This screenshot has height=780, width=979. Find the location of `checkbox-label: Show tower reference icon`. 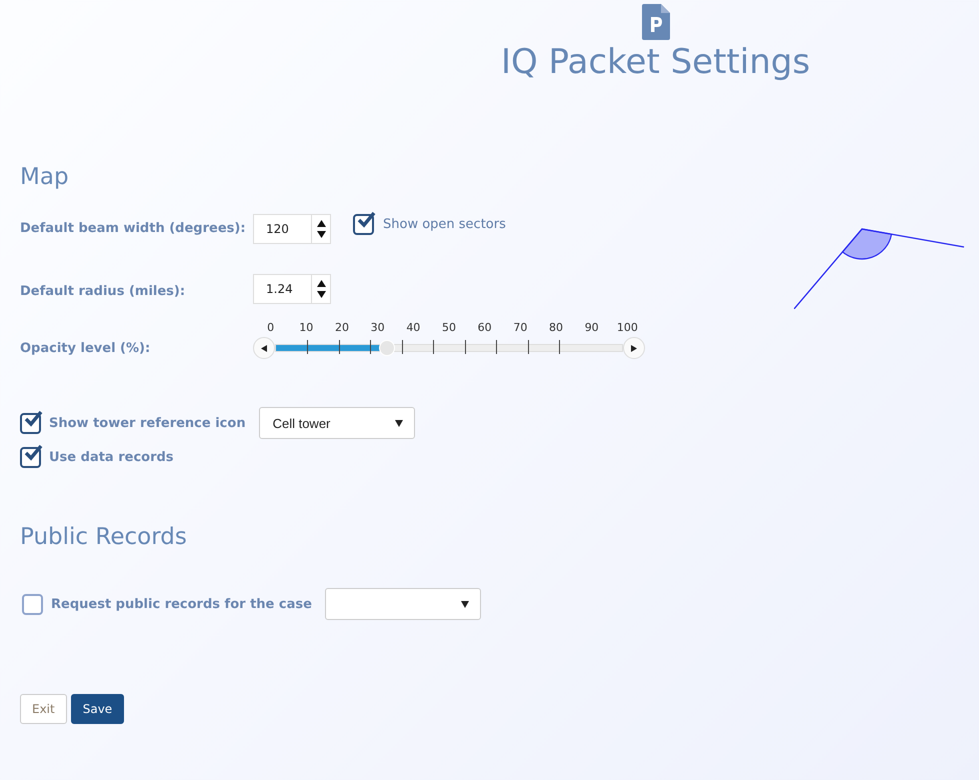

checkbox-label: Show tower reference icon is located at coordinates (147, 423).